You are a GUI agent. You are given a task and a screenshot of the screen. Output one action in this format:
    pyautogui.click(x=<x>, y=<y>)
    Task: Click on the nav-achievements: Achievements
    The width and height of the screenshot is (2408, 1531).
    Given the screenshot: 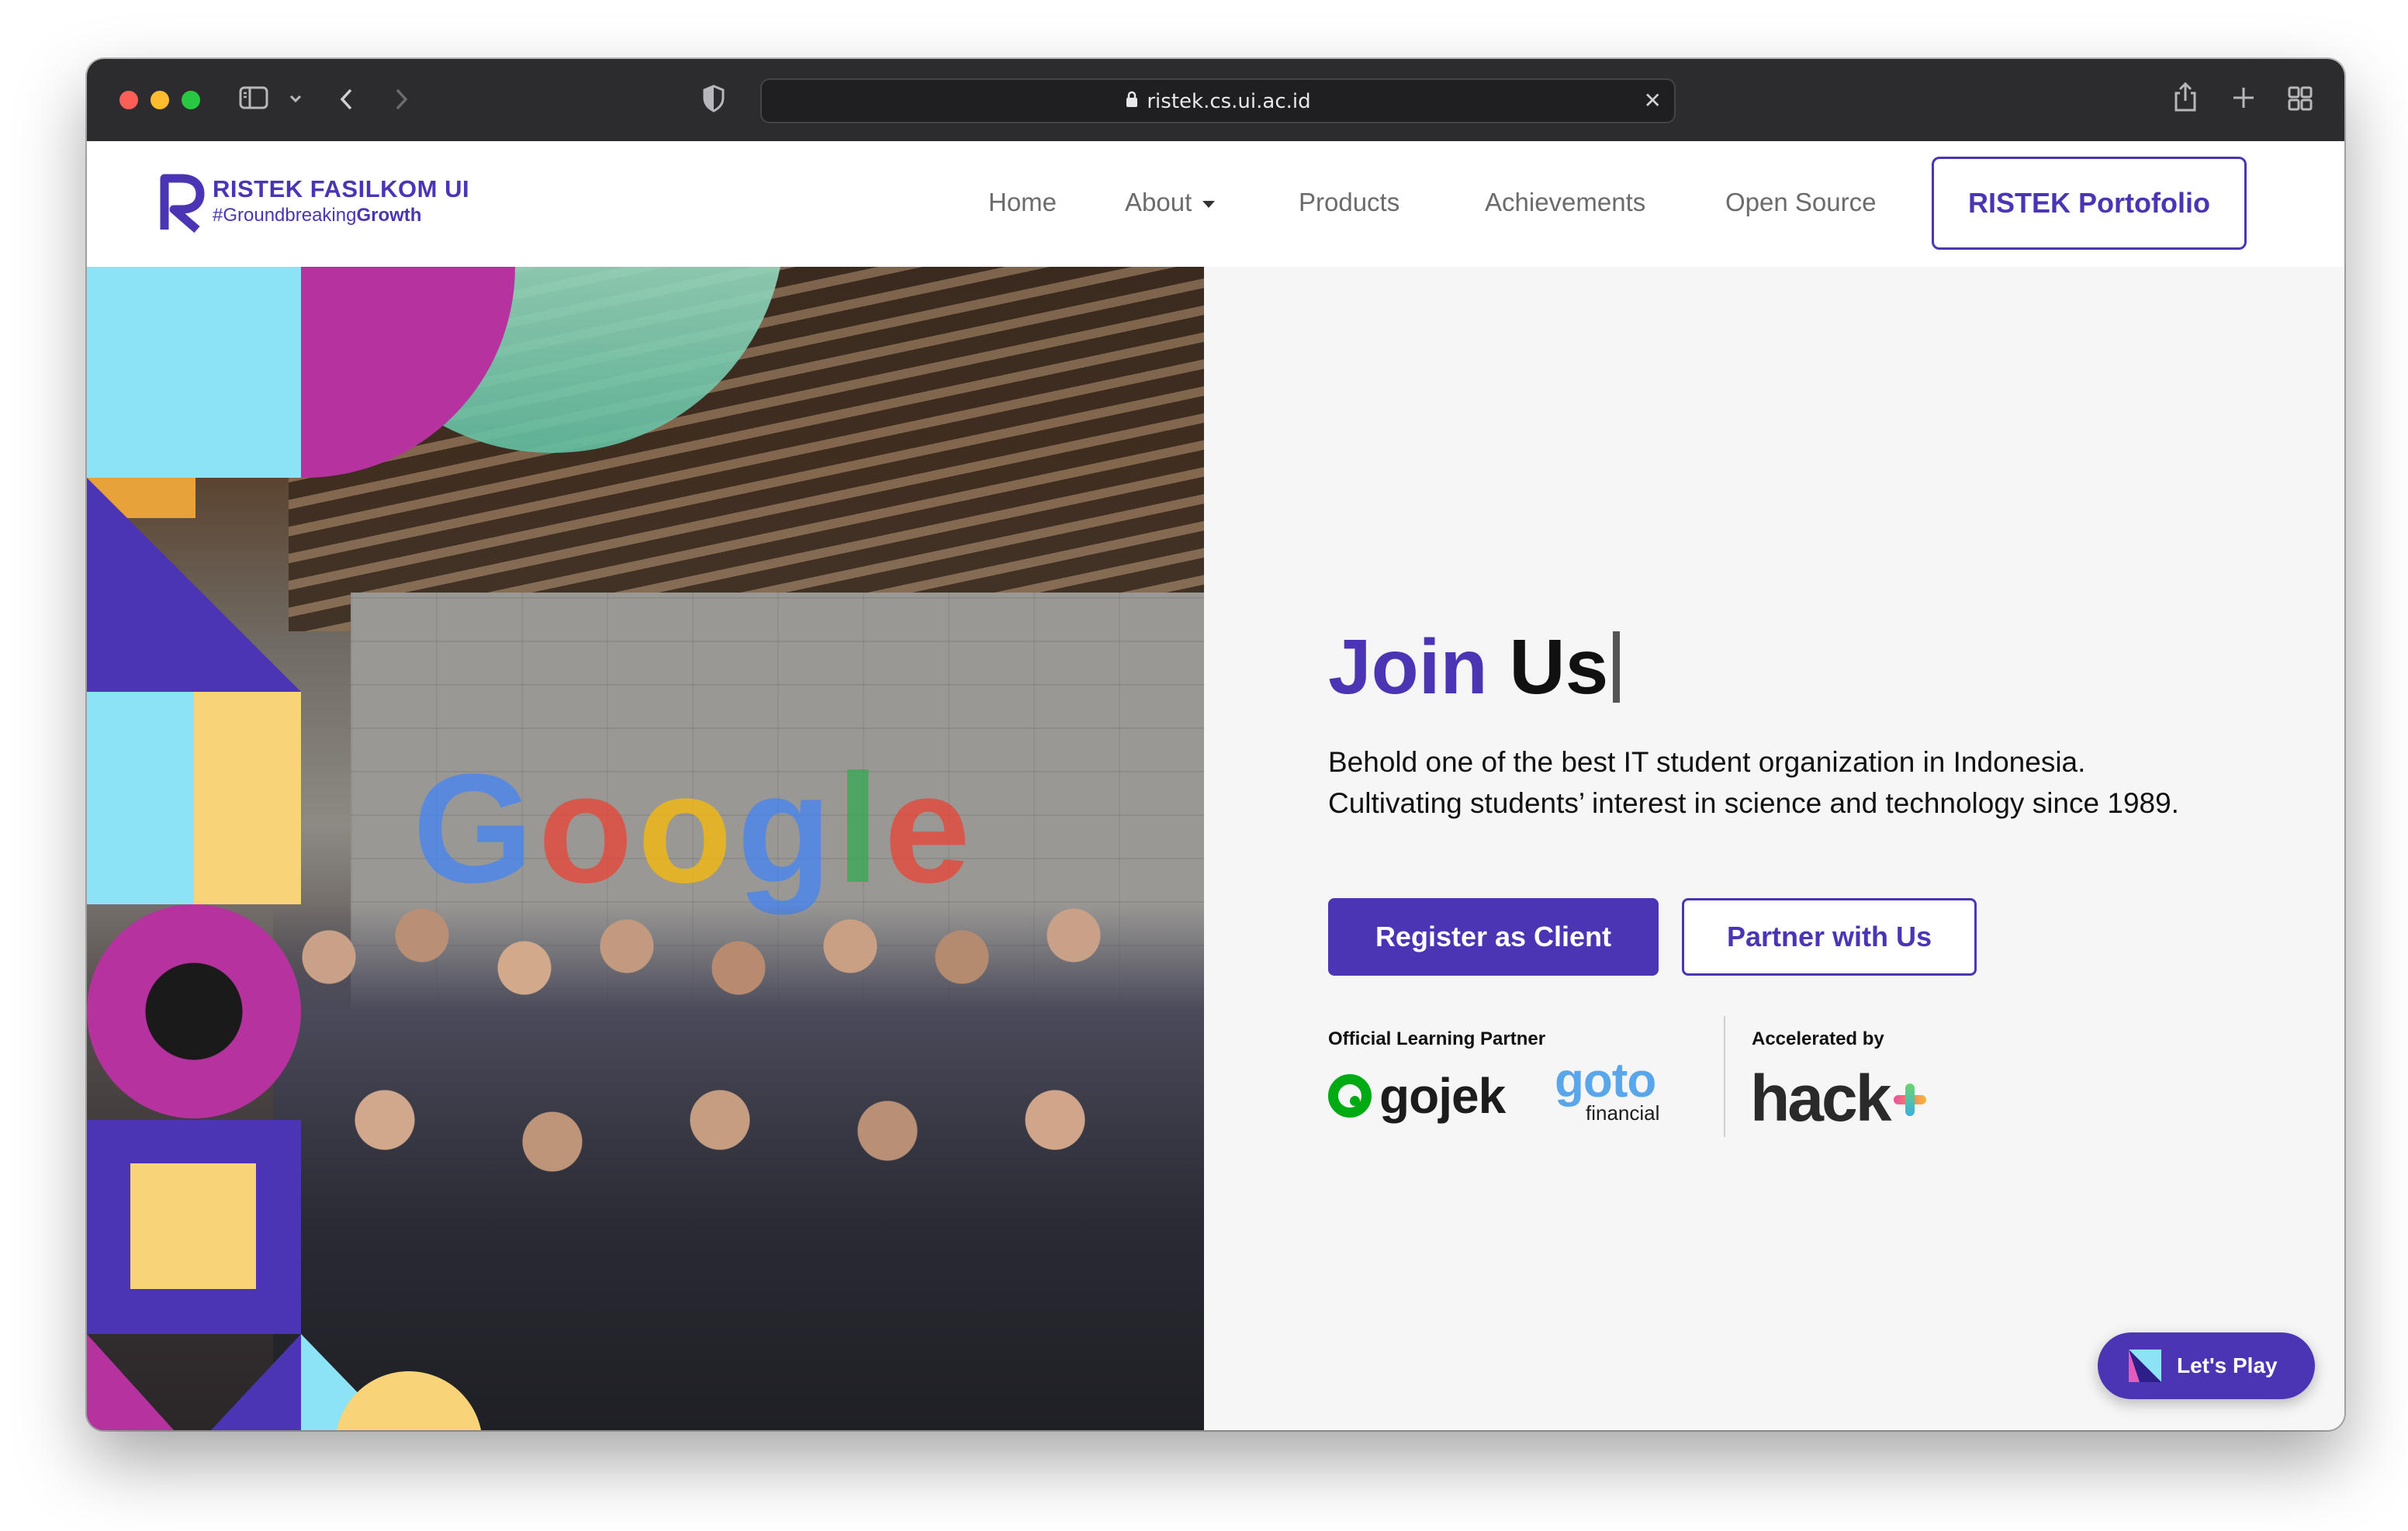 What is the action you would take?
    pyautogui.click(x=1565, y=202)
    